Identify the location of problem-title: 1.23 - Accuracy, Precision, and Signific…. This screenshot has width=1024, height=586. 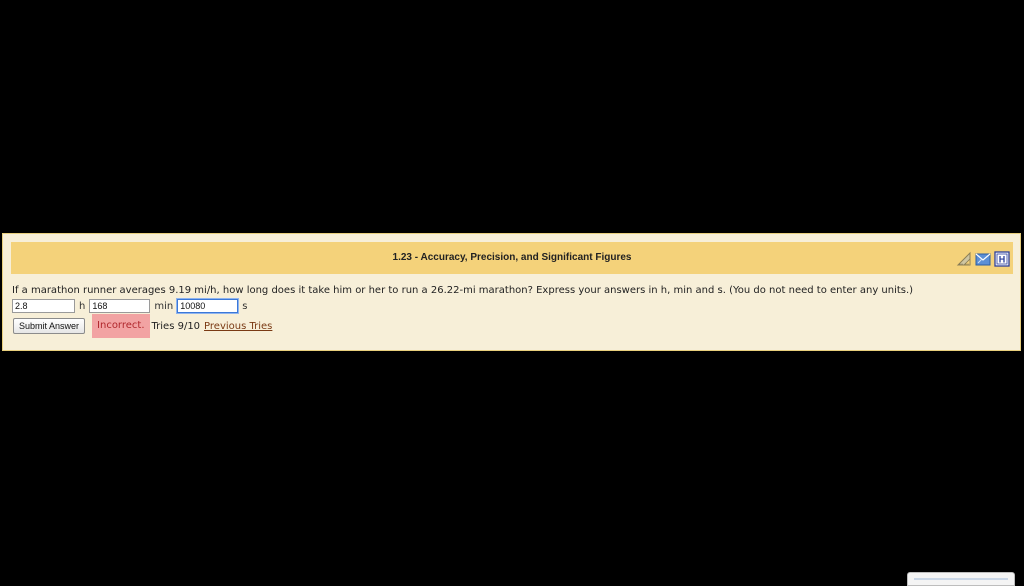
(512, 257).